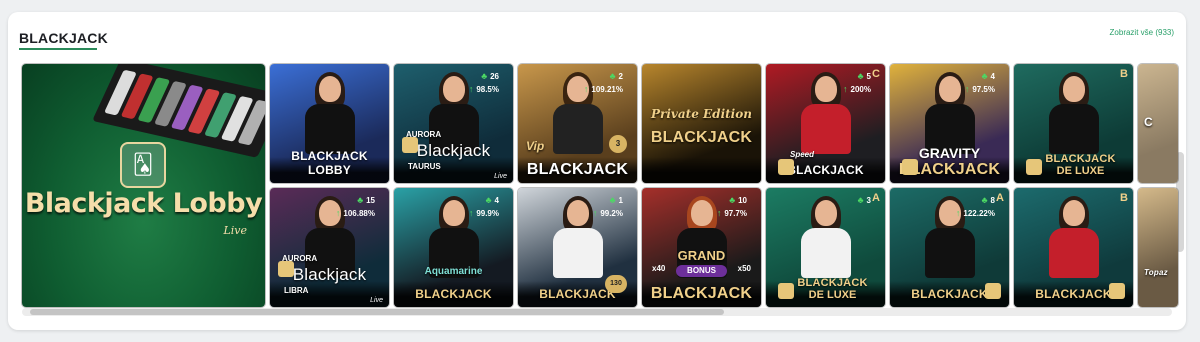 This screenshot has width=1200, height=342. I want to click on game-tile: Topaz, so click(1158, 247).